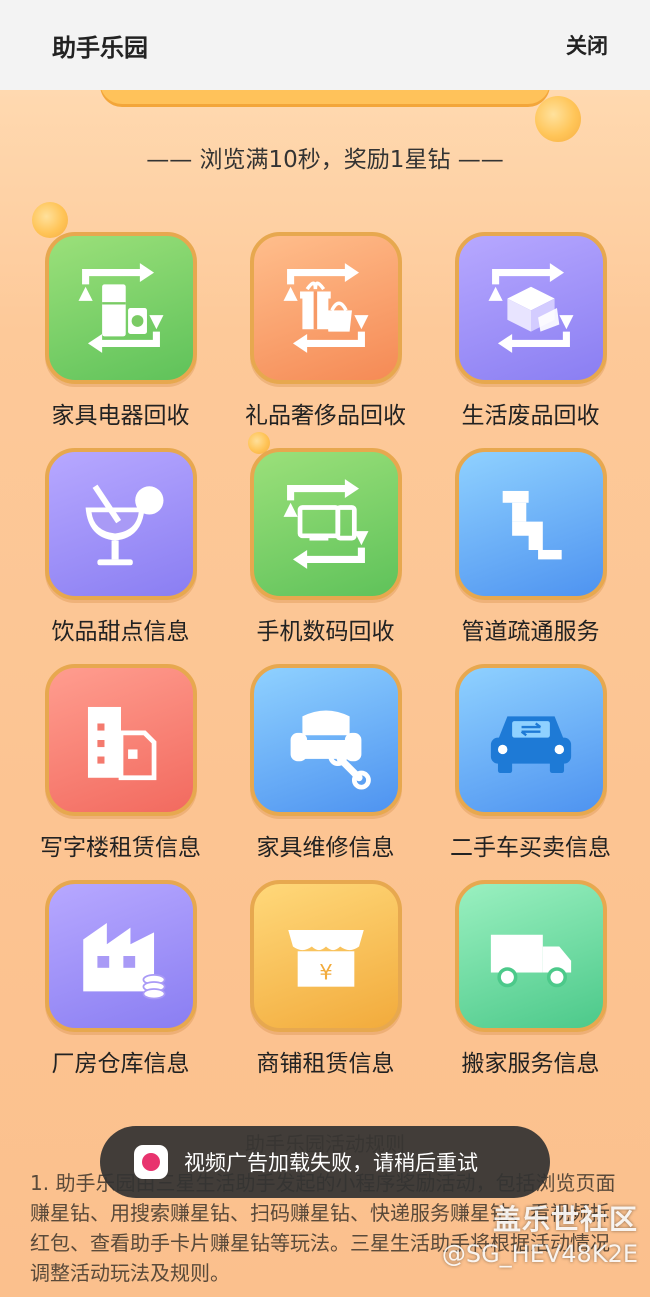  What do you see at coordinates (530, 1064) in the screenshot?
I see `tile-label: 搬家服务信息` at bounding box center [530, 1064].